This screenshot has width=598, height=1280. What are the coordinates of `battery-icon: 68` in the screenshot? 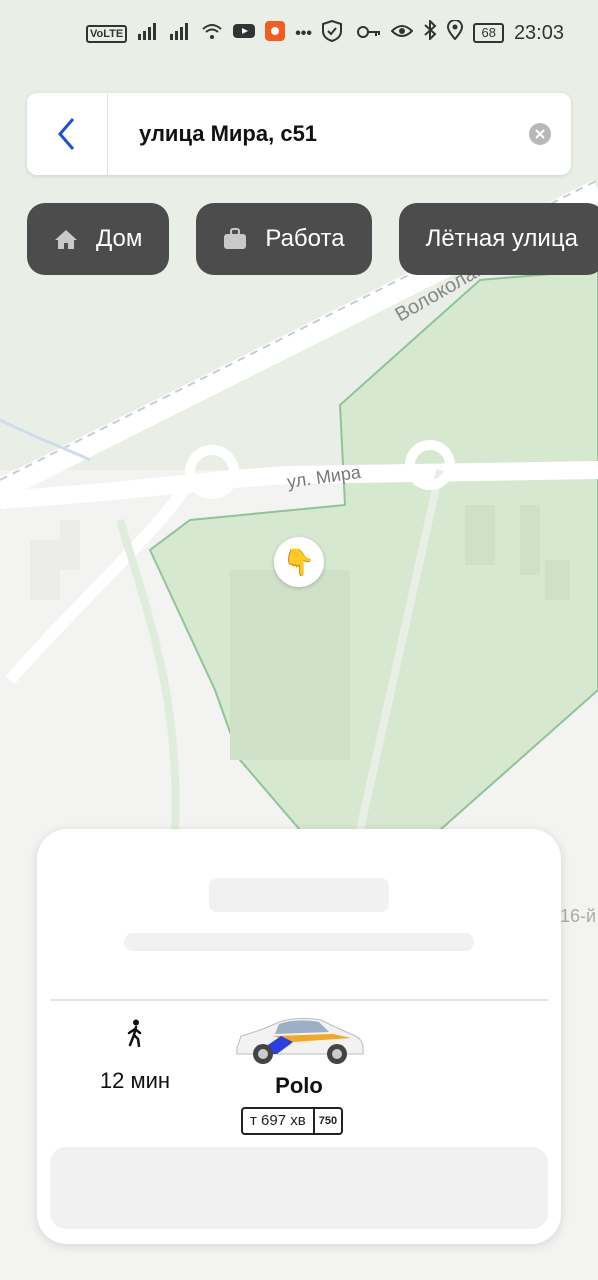 It's located at (488, 33).